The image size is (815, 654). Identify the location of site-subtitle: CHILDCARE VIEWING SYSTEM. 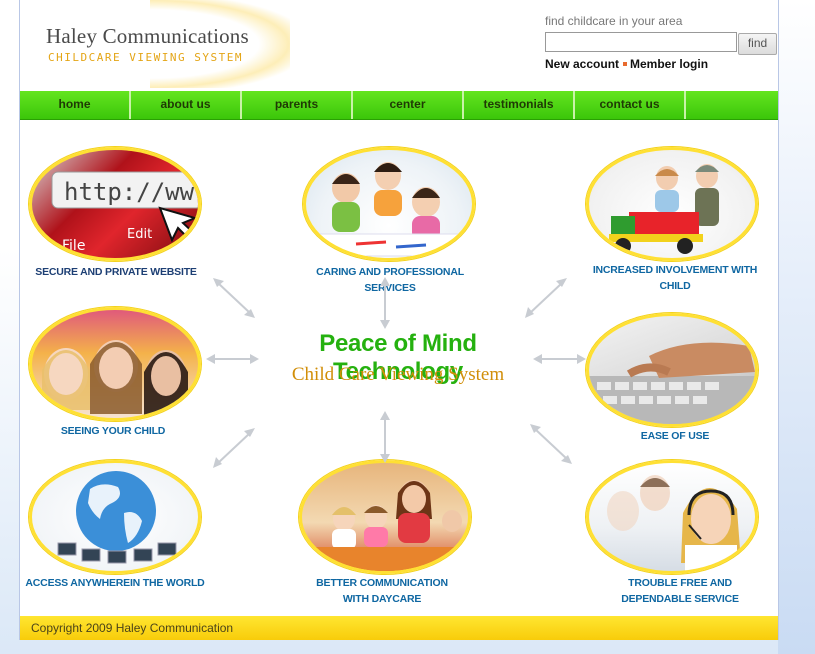
(145, 57).